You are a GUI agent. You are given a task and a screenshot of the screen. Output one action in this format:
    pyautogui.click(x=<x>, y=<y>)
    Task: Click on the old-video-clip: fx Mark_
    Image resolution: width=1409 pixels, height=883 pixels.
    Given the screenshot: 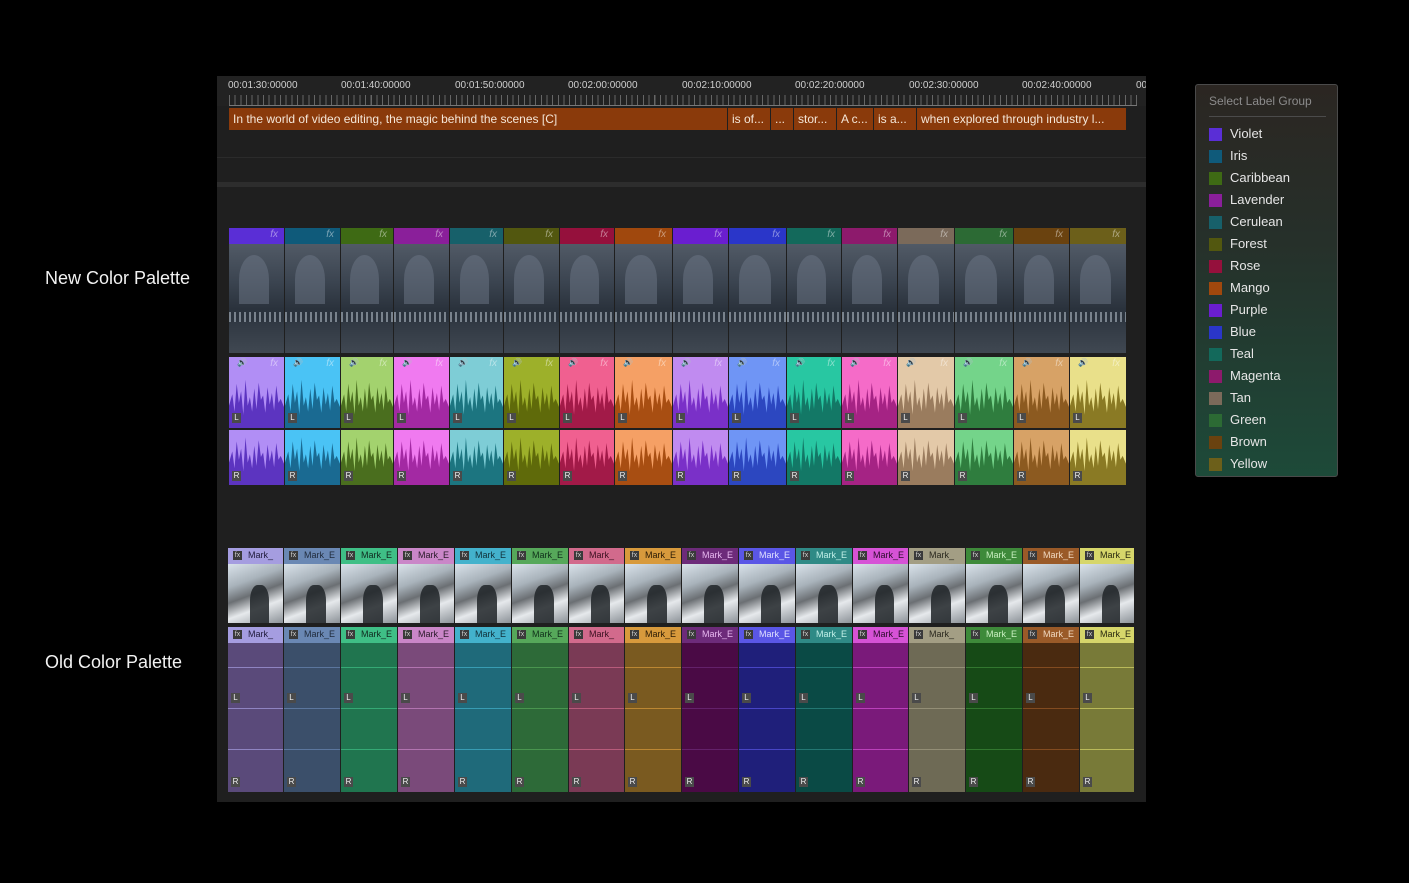 What is the action you would take?
    pyautogui.click(x=256, y=585)
    